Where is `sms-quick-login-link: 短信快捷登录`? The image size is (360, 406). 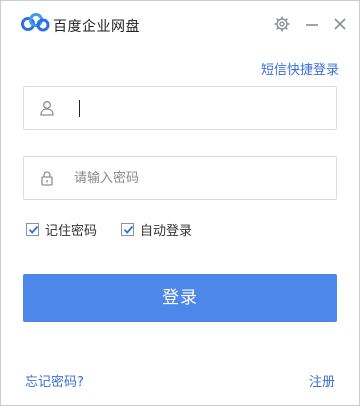
sms-quick-login-link: 短信快捷登录 is located at coordinates (300, 68).